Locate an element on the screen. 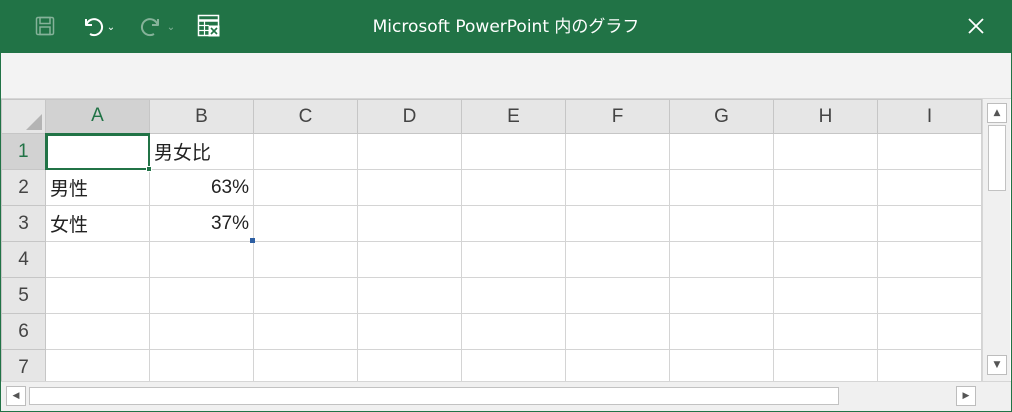  cell-g5 is located at coordinates (721, 295).